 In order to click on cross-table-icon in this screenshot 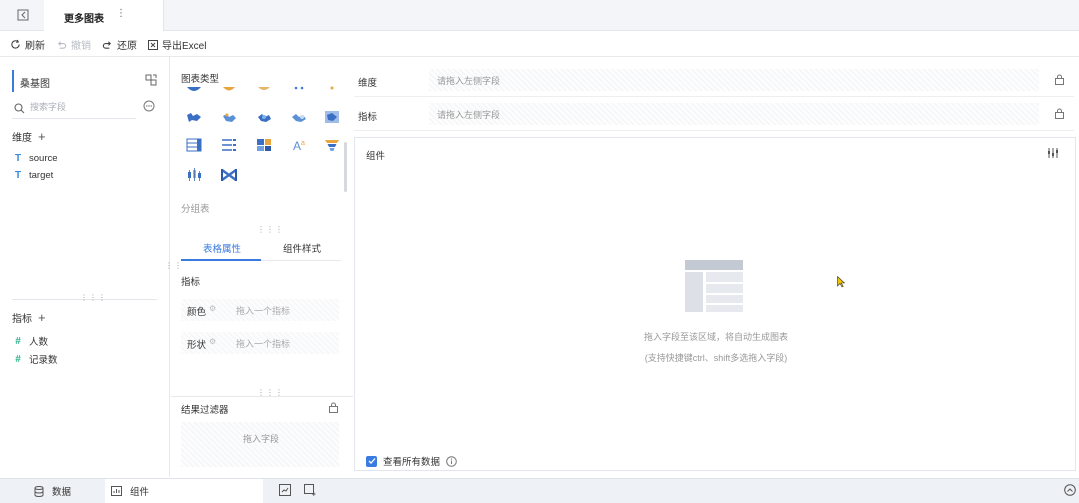, I will do `click(194, 145)`.